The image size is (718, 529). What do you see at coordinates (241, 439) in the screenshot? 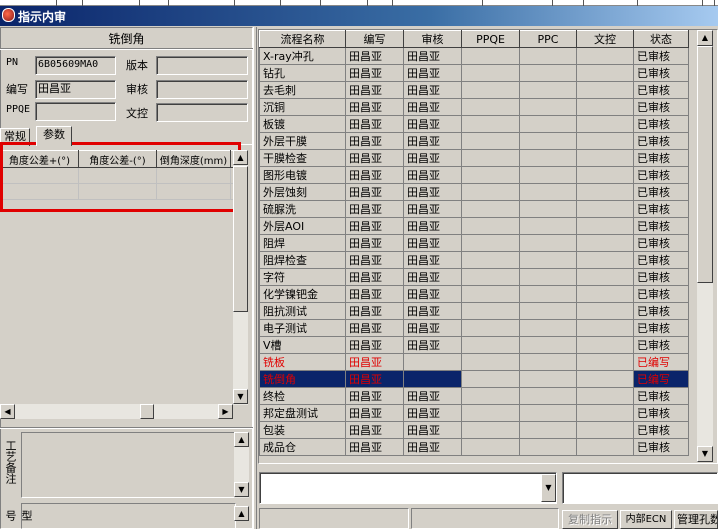
I see `remarks-scroll-up: ▲` at bounding box center [241, 439].